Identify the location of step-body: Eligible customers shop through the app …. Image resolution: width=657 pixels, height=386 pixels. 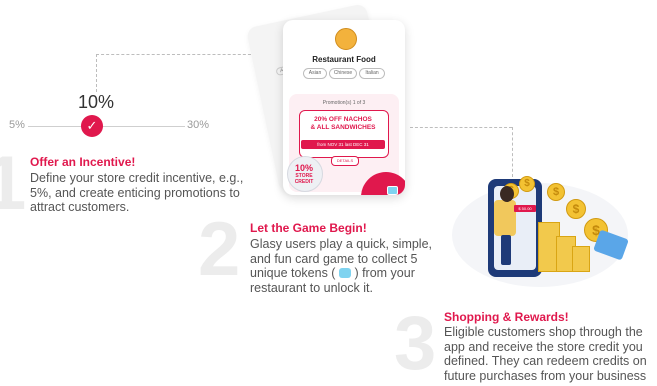
(545, 354).